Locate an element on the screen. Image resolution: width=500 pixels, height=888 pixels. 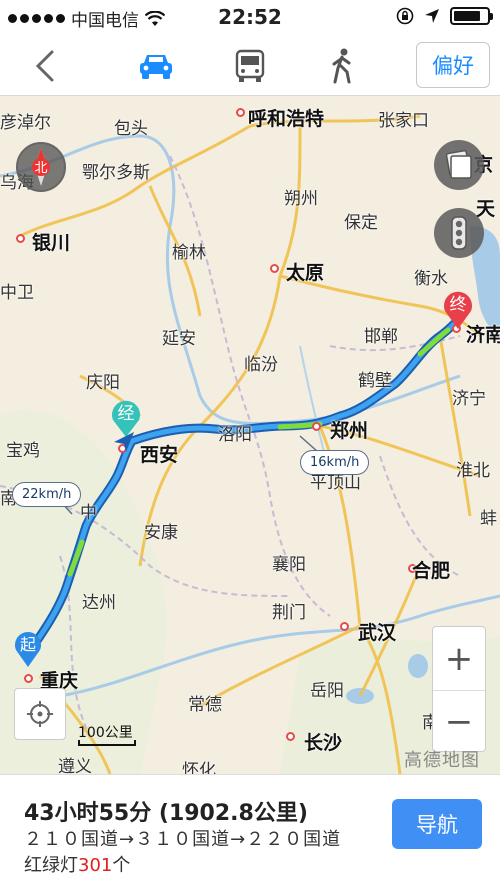
chevron-left-icon is located at coordinates (44, 66).